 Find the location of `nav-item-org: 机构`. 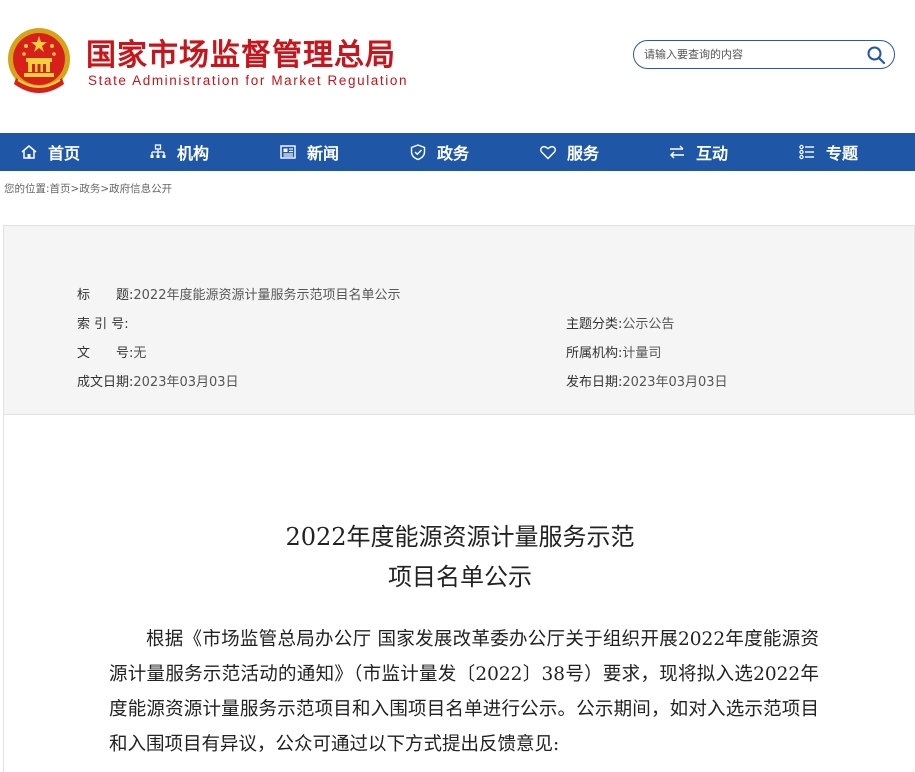

nav-item-org: 机构 is located at coordinates (179, 152).